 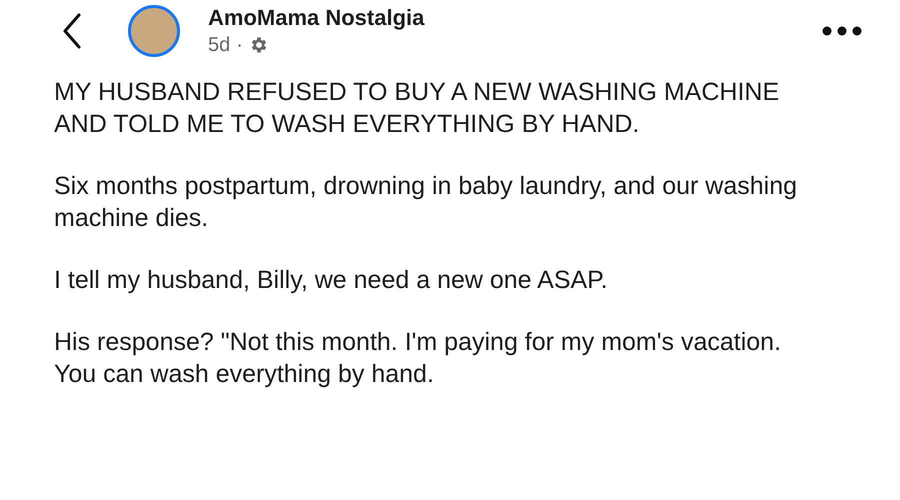 I want to click on avatar, so click(x=154, y=31).